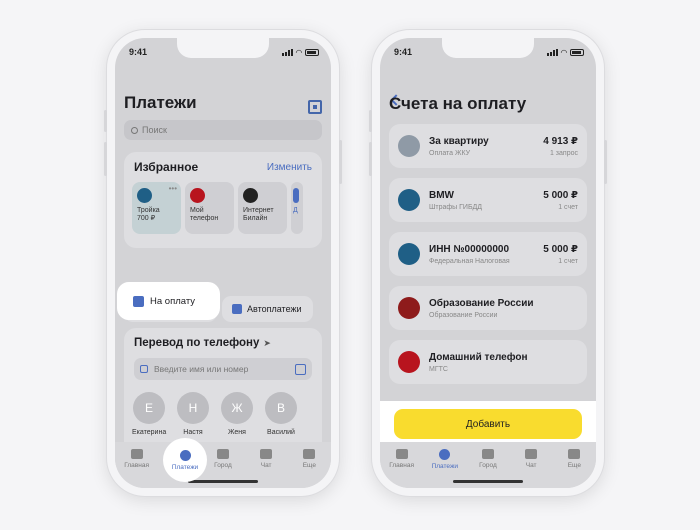 Image resolution: width=700 pixels, height=530 pixels. I want to click on mgts-logo, so click(409, 362).